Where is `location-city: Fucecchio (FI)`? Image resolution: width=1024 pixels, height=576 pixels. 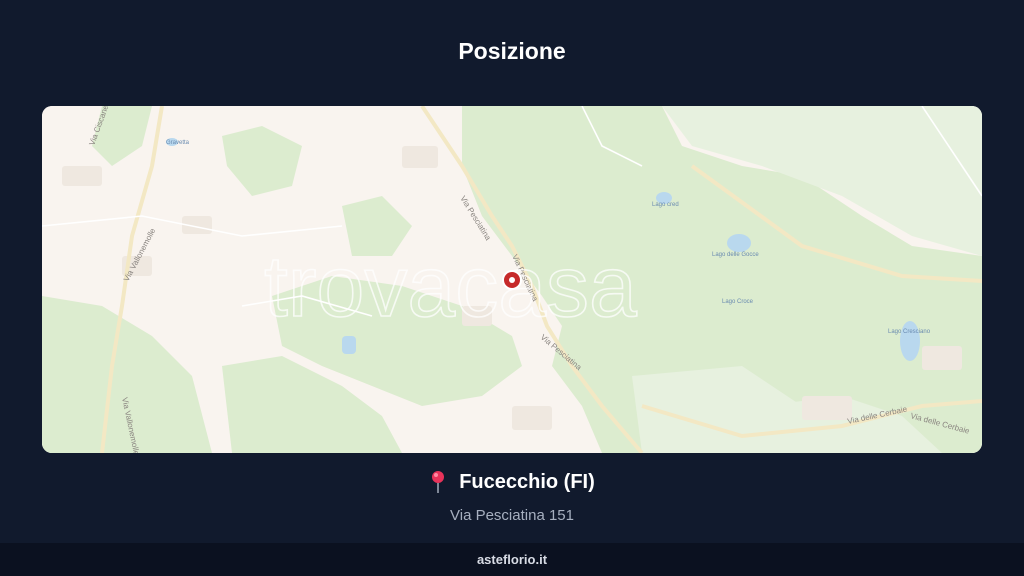 location-city: Fucecchio (FI) is located at coordinates (527, 481).